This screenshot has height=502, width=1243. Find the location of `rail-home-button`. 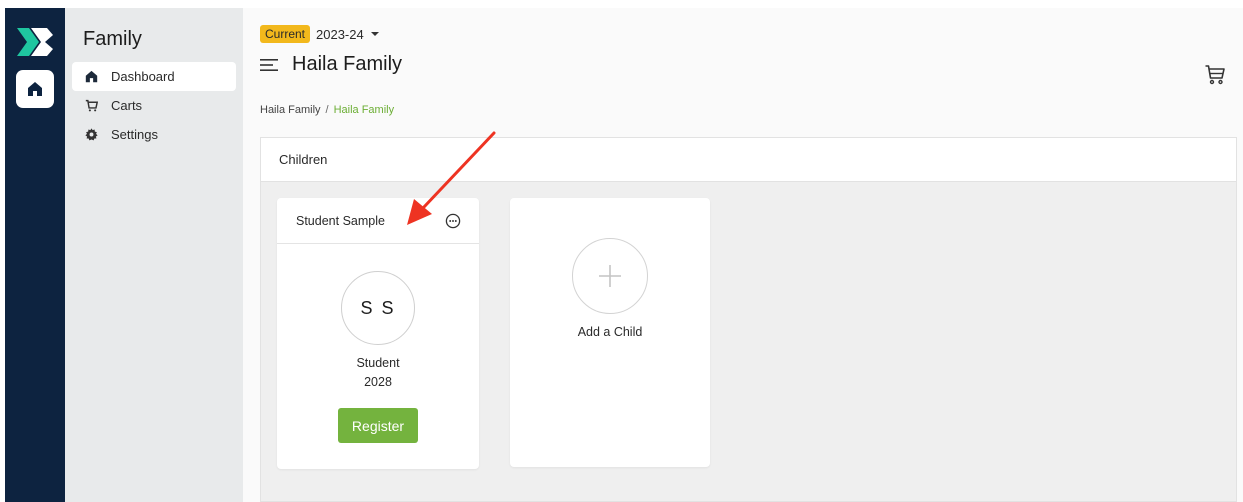

rail-home-button is located at coordinates (35, 89).